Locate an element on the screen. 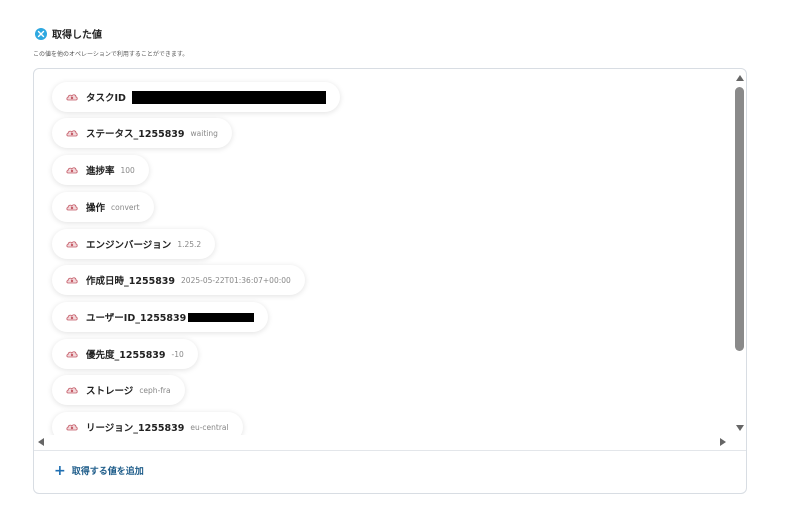  value-chip-user-id: ユーザーID_1255839 is located at coordinates (160, 317).